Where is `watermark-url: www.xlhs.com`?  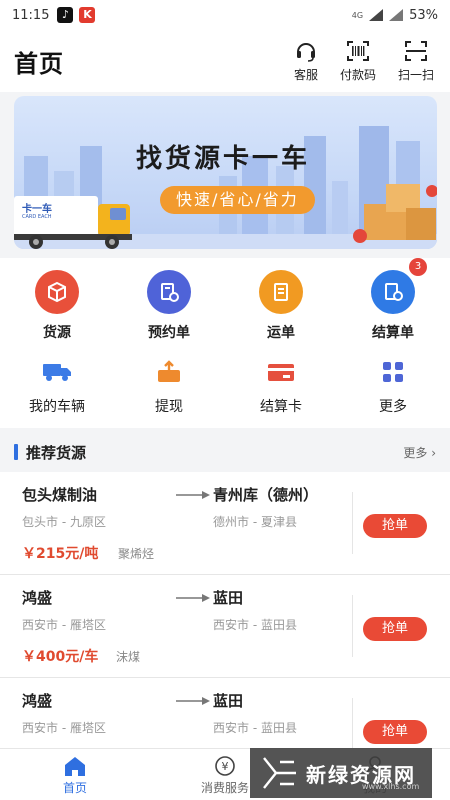 watermark-url: www.xlhs.com is located at coordinates (391, 786).